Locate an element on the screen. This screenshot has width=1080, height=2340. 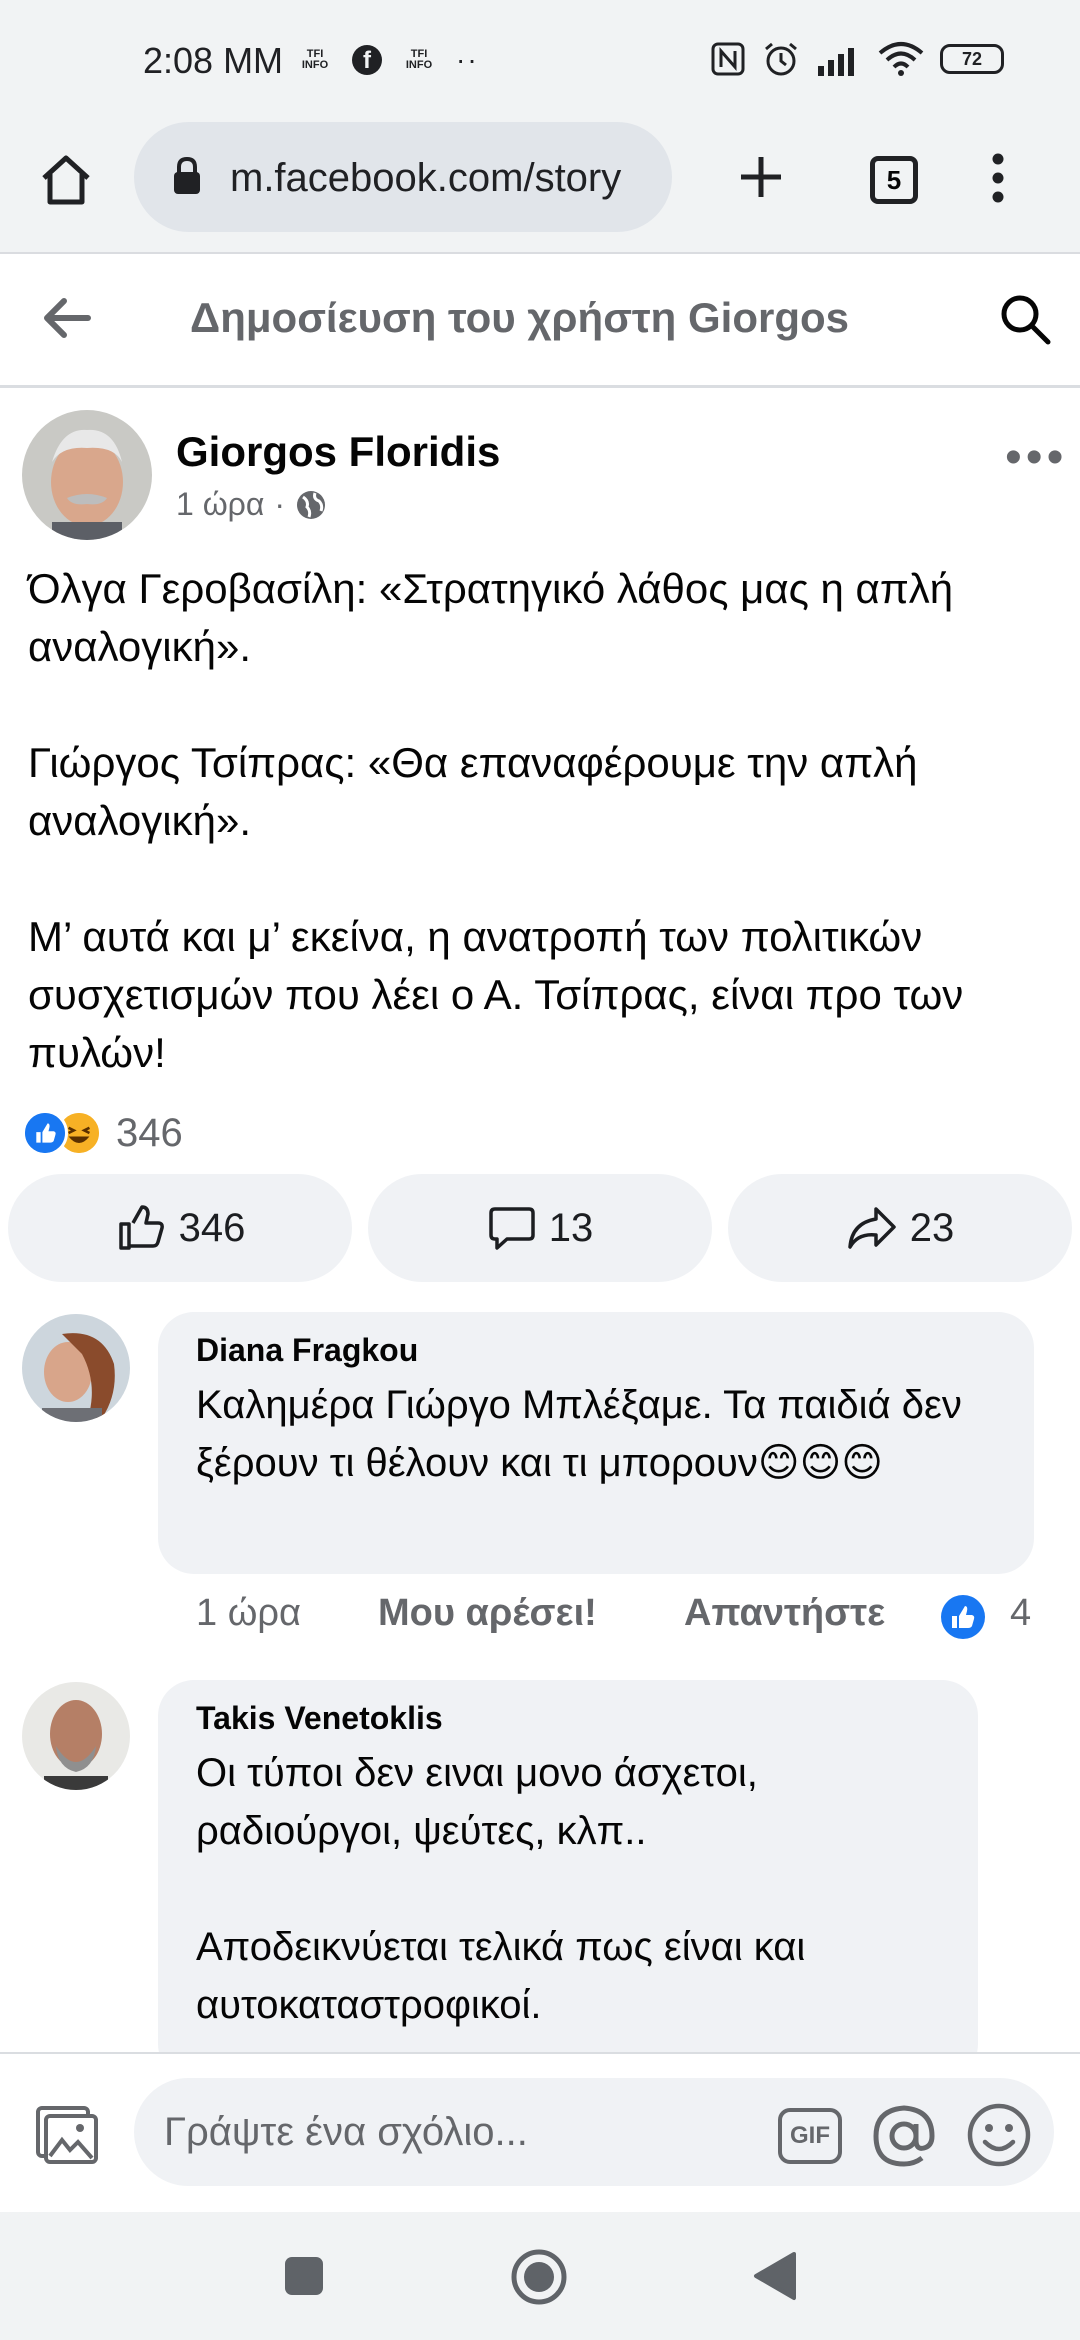
mention-icon is located at coordinates (904, 2136).